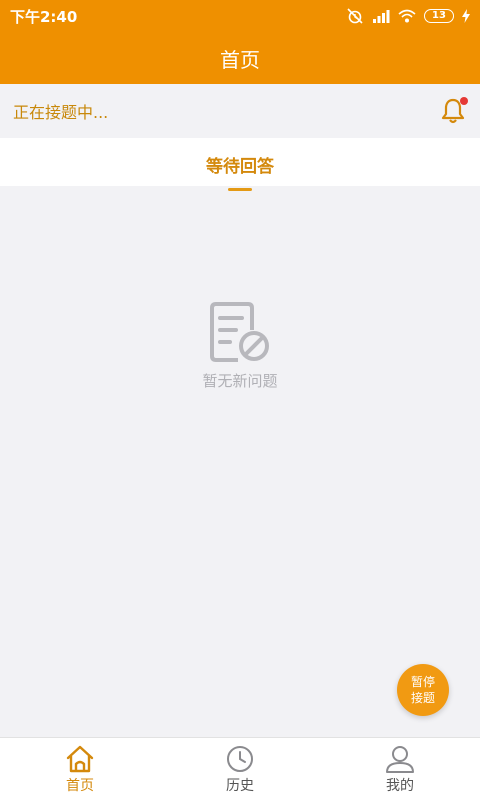 The image size is (480, 800). I want to click on nav-item-mine: 我的, so click(400, 769).